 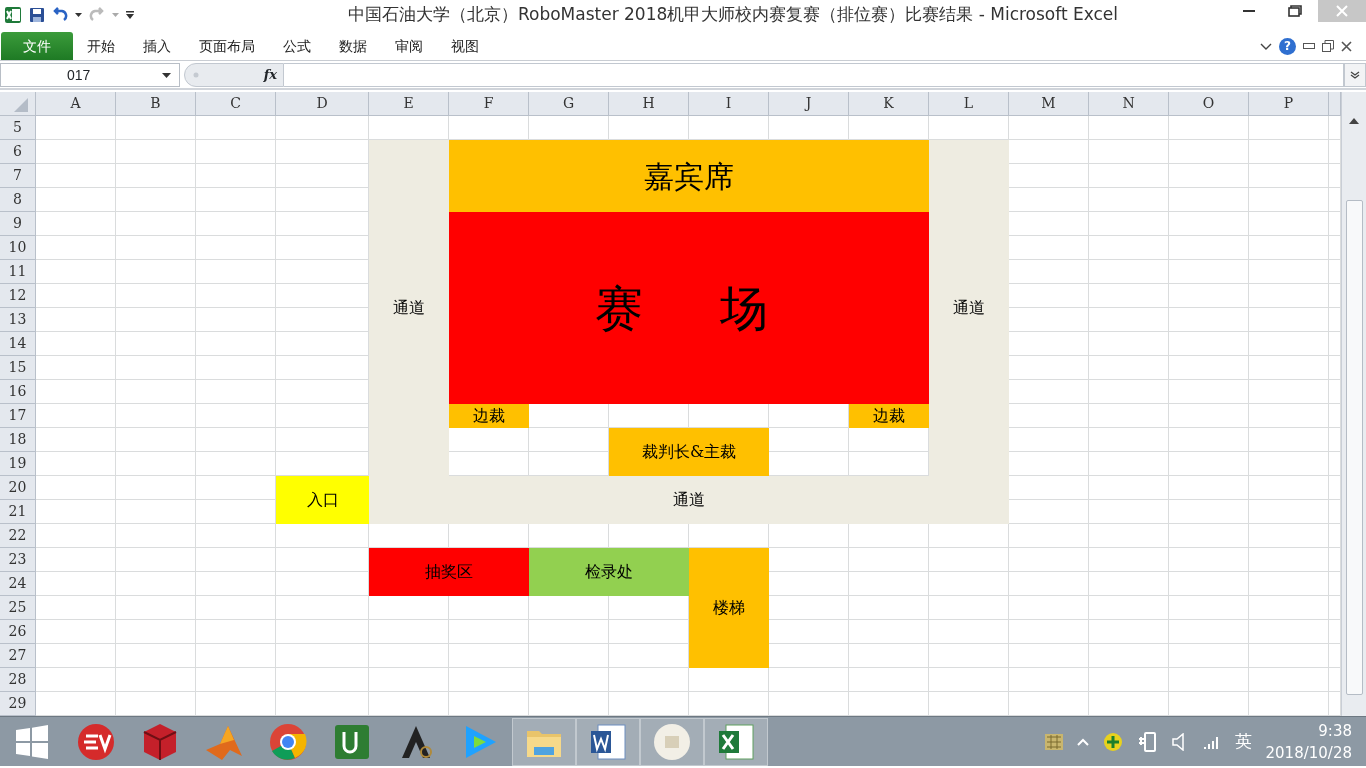 What do you see at coordinates (18, 344) in the screenshot?
I see `row-header: 14` at bounding box center [18, 344].